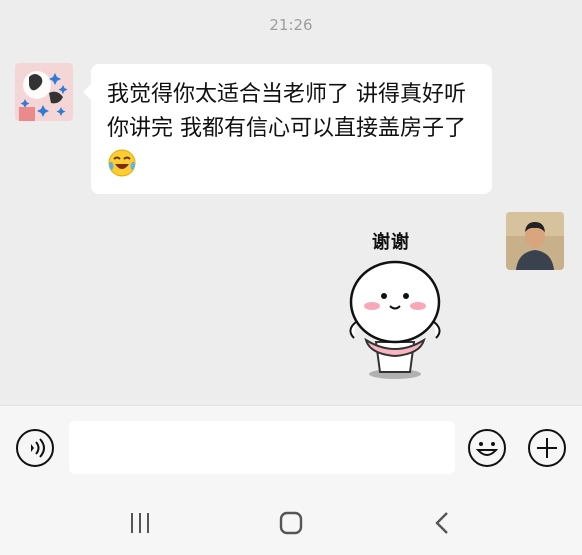 This screenshot has width=582, height=555. Describe the element at coordinates (487, 448) in the screenshot. I see `emoji-face-icon` at that location.